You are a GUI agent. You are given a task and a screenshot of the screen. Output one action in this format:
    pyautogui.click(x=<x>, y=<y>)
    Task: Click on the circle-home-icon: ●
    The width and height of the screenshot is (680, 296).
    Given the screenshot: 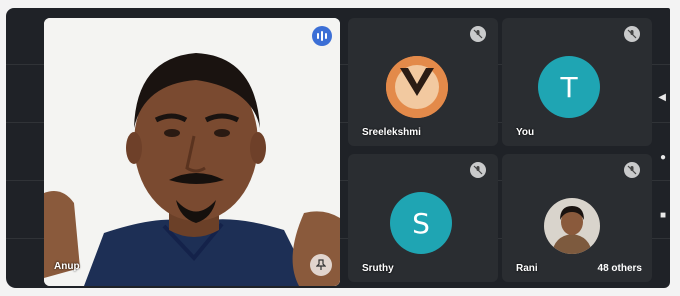 What is the action you would take?
    pyautogui.click(x=663, y=157)
    